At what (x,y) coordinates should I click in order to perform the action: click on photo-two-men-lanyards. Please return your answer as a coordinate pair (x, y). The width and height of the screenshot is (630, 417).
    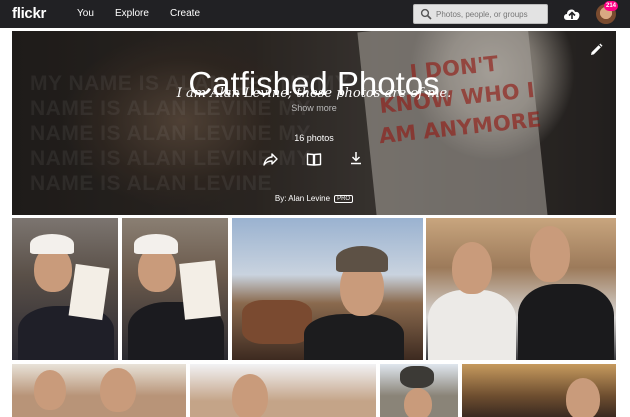
    Looking at the image, I should click on (521, 289).